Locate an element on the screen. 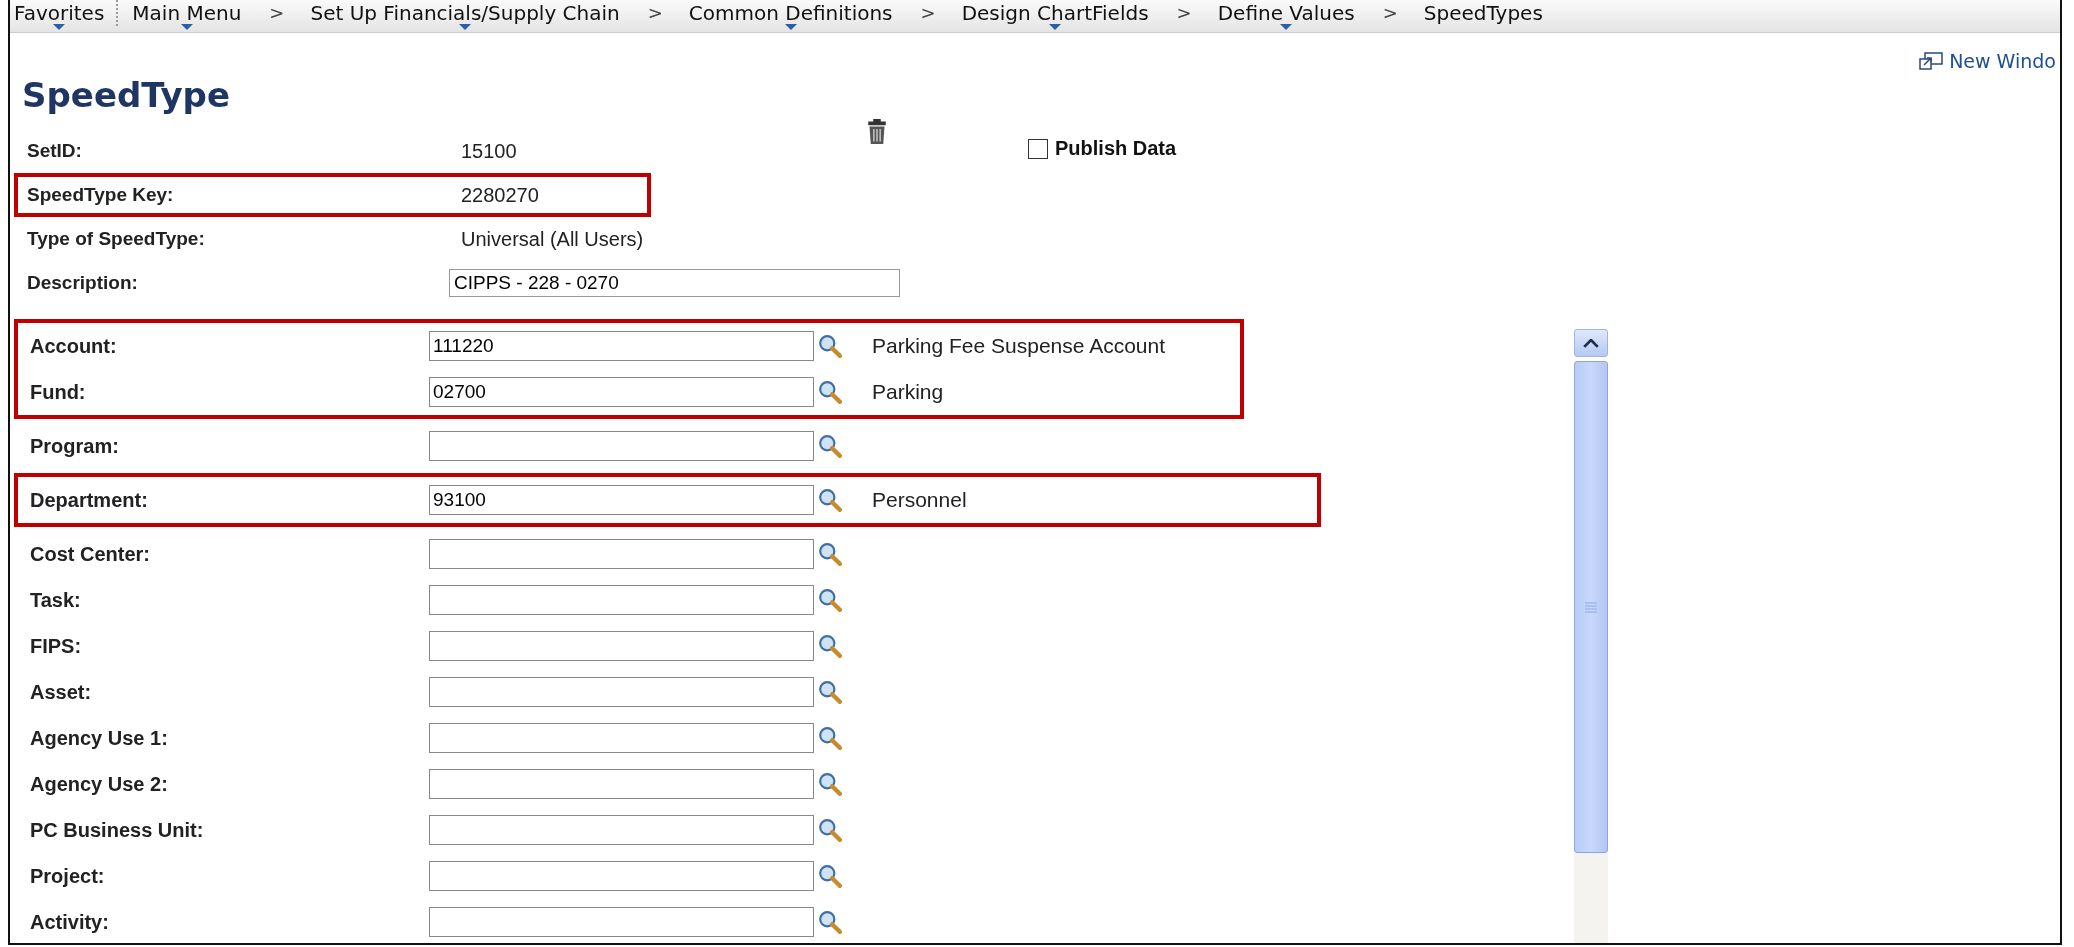 The width and height of the screenshot is (2074, 947). field-value: Universal (All Users) is located at coordinates (552, 239).